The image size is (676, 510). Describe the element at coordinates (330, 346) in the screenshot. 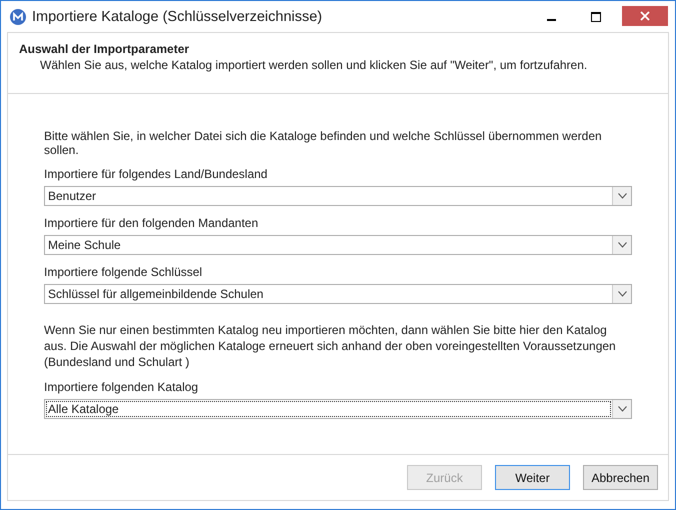

I see `hint-text: Wenn Sie nur einen bestimmten Katalog neu importieren möchten, dann wählen Sie bitte hier den Katalog aus. Die Auswahl der möglichen Kataloge erneuert sich anhand der oben voreingestellten Voraussetzungen (Bundesland und Schulart )` at that location.